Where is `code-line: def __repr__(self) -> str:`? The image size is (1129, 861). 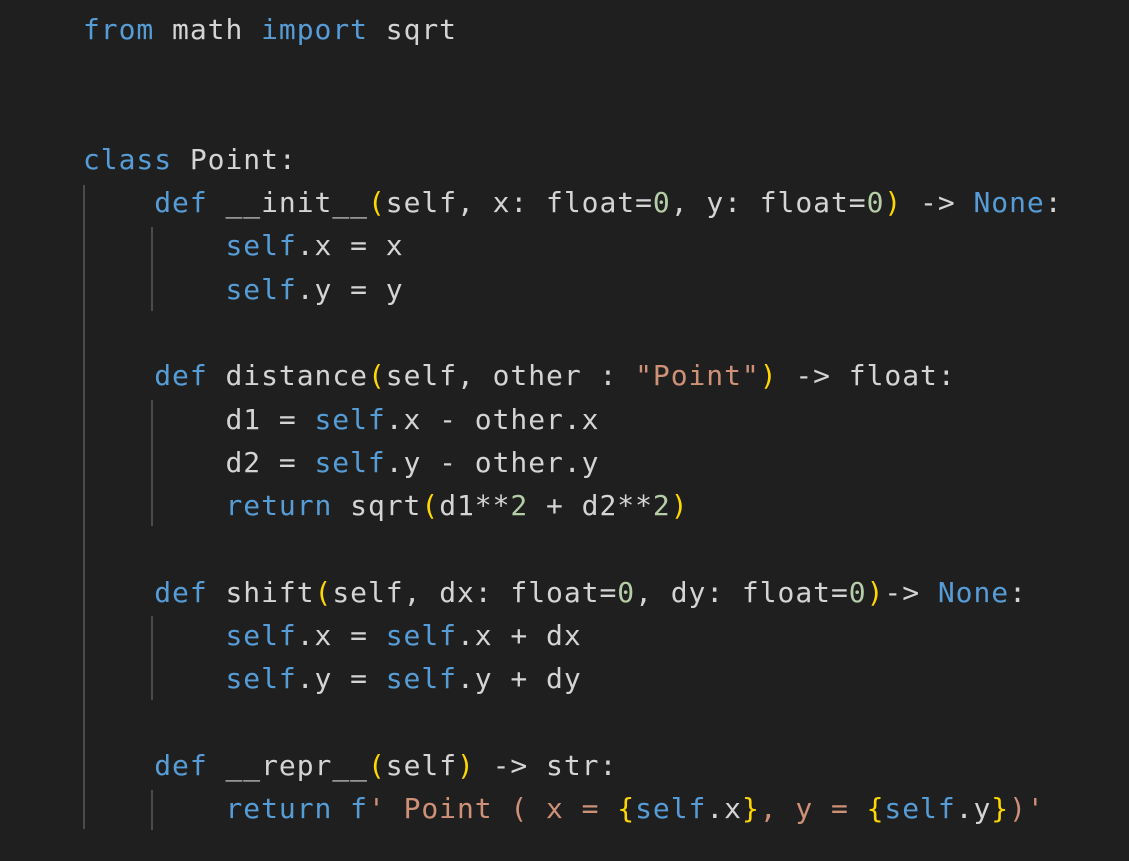
code-line: def __repr__(self) -> str: is located at coordinates (573, 765).